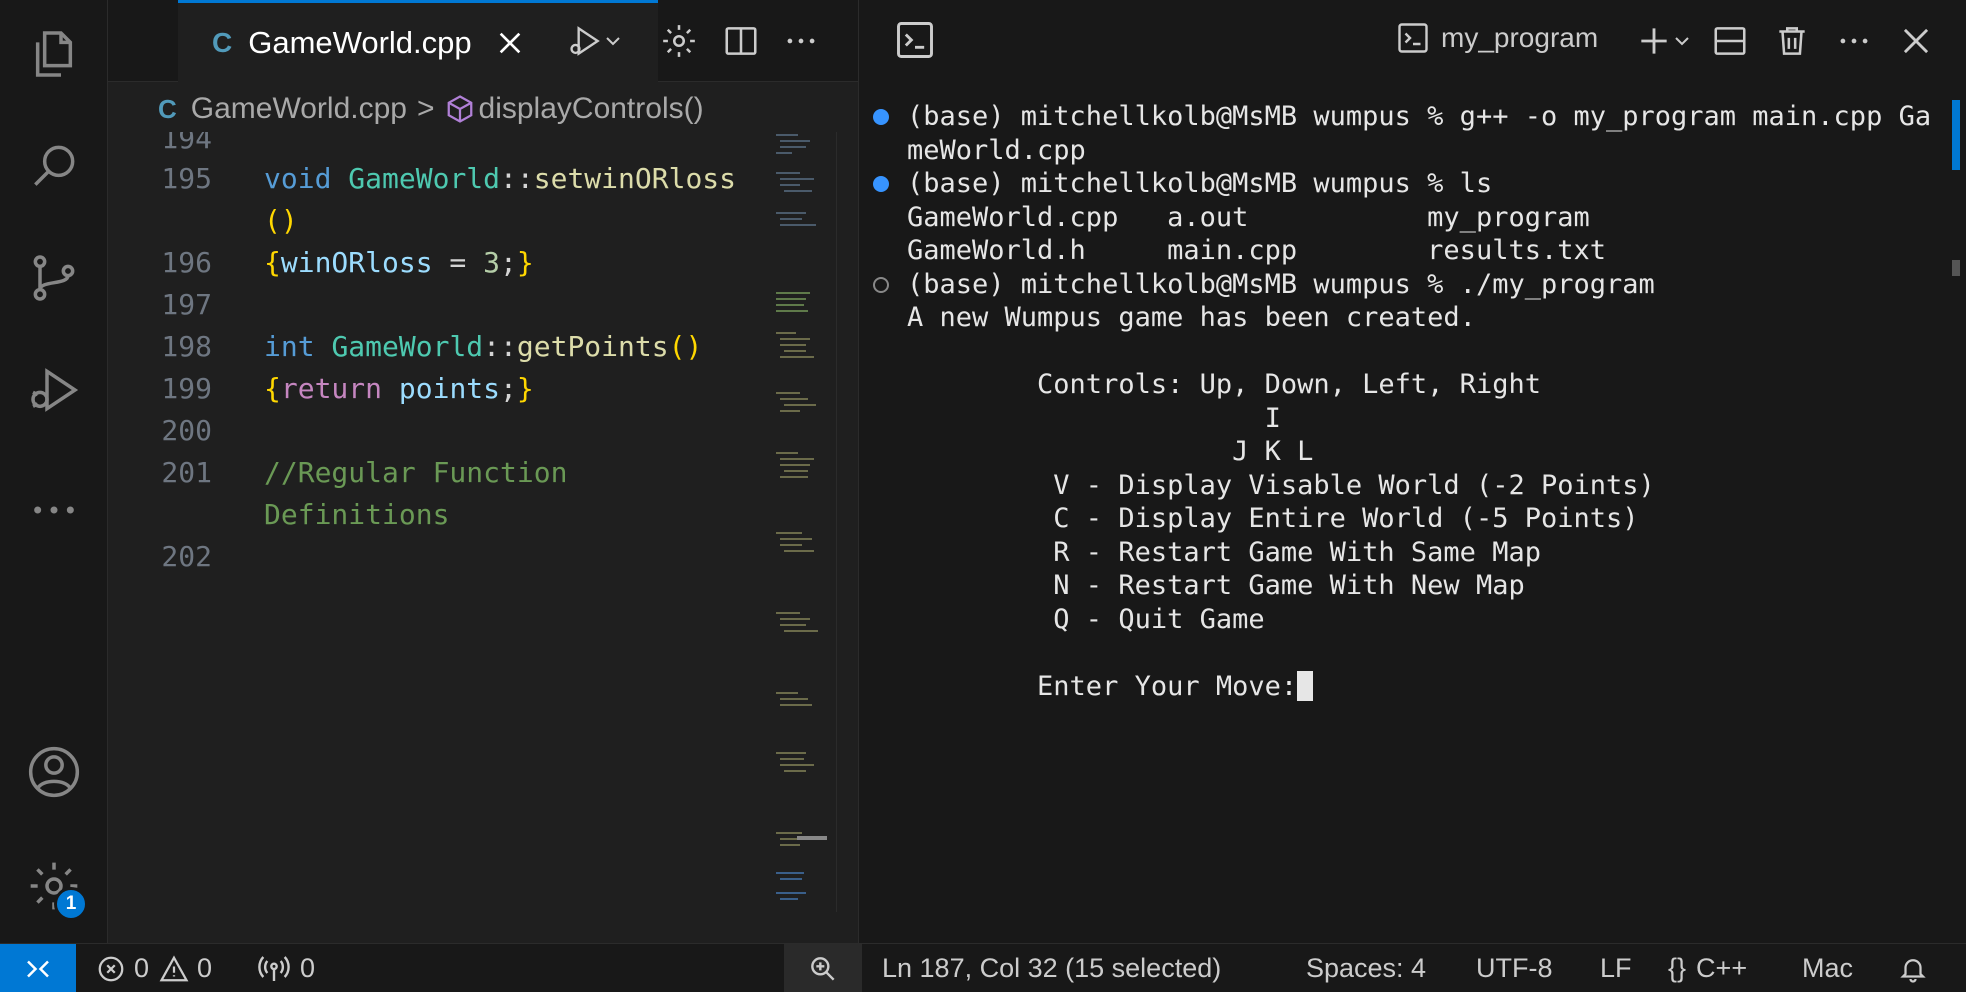  What do you see at coordinates (679, 41) in the screenshot?
I see `settings-icon` at bounding box center [679, 41].